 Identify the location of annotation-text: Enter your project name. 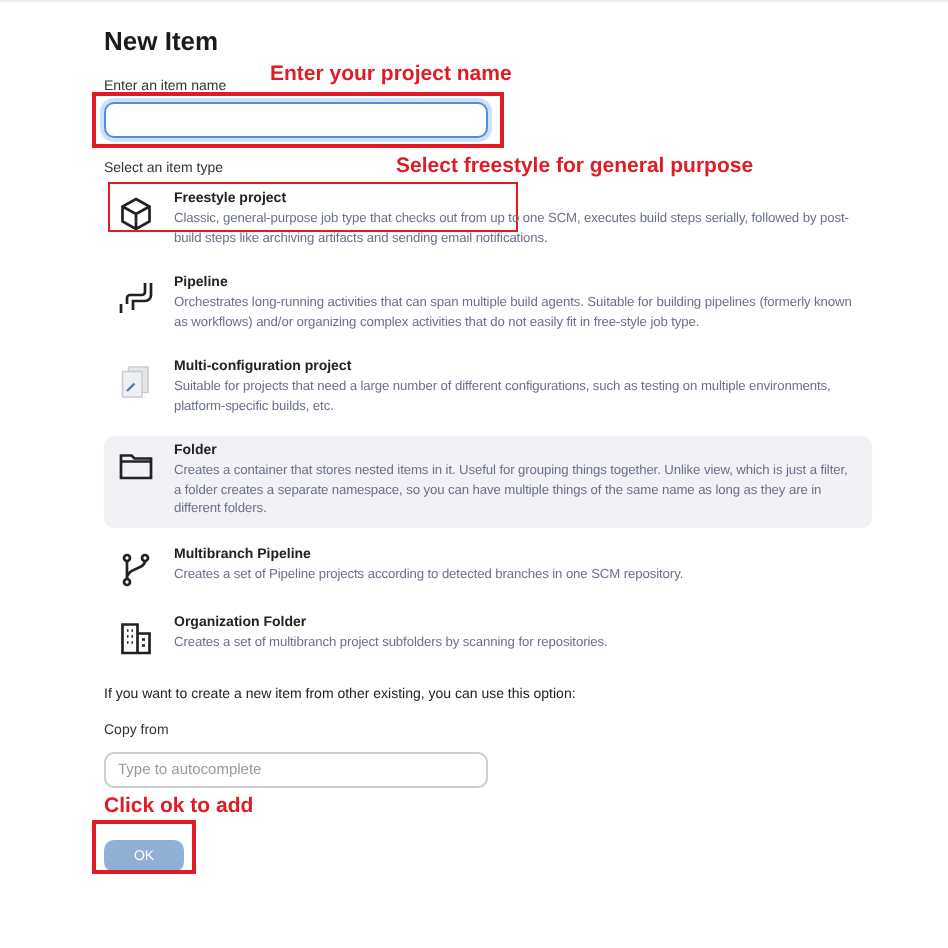
(391, 74).